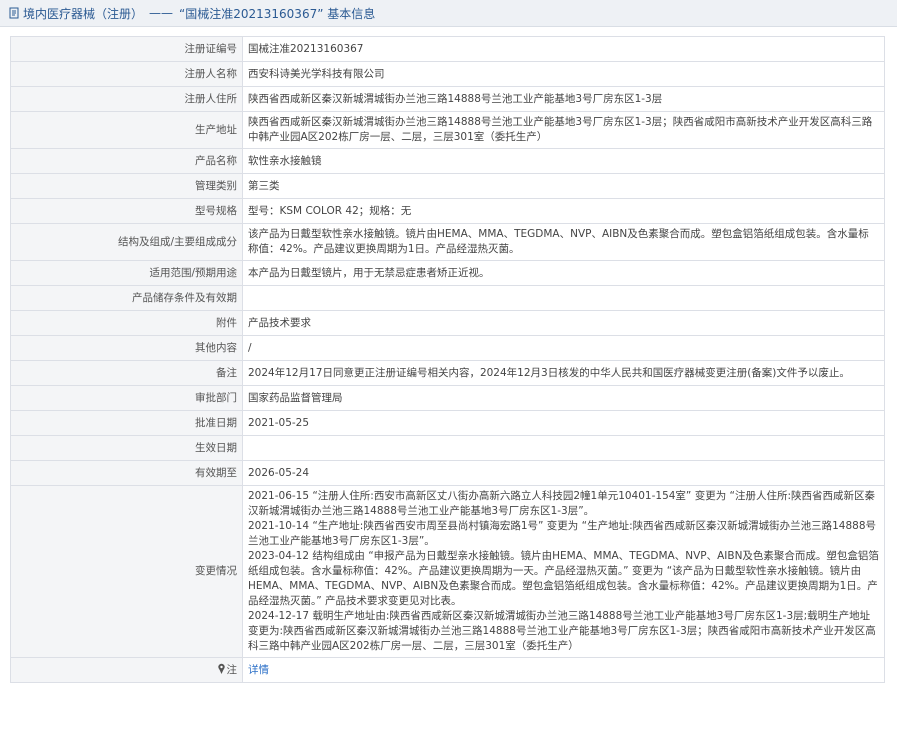 The image size is (897, 742). I want to click on row-label: 备注, so click(126, 373).